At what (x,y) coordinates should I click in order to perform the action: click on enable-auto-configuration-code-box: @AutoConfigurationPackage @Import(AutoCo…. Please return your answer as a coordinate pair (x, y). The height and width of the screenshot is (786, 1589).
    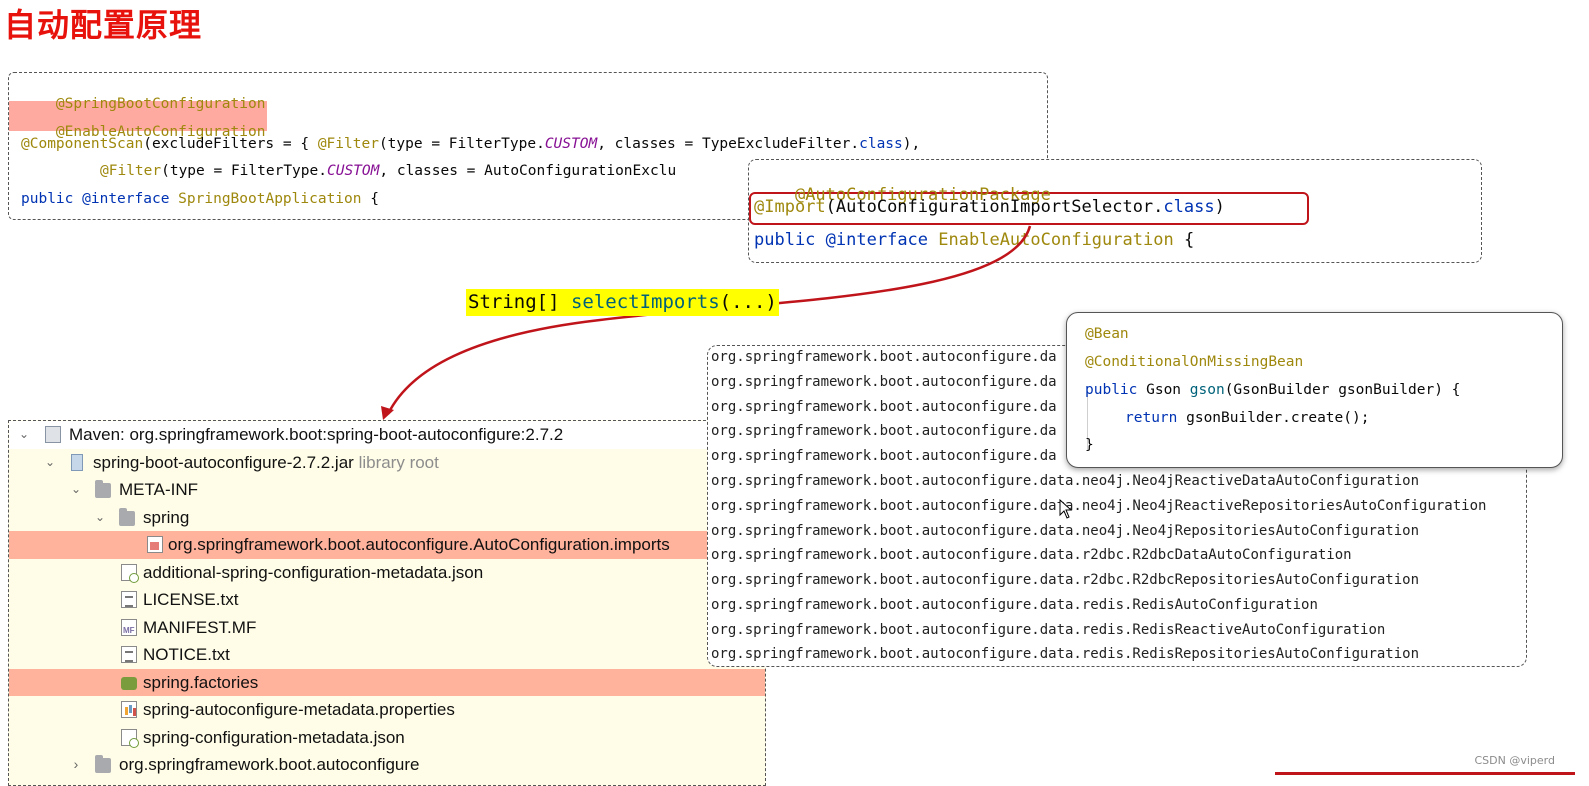
    Looking at the image, I should click on (1115, 211).